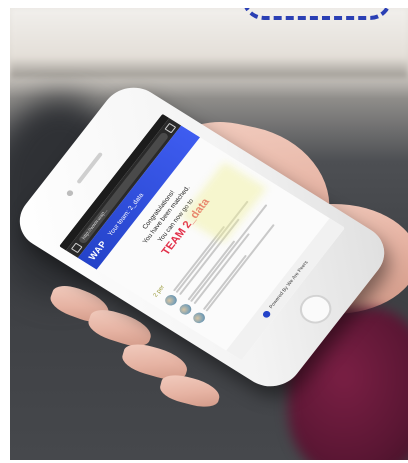 This screenshot has width=408, height=463. What do you see at coordinates (170, 128) in the screenshot?
I see `tabs-icon` at bounding box center [170, 128].